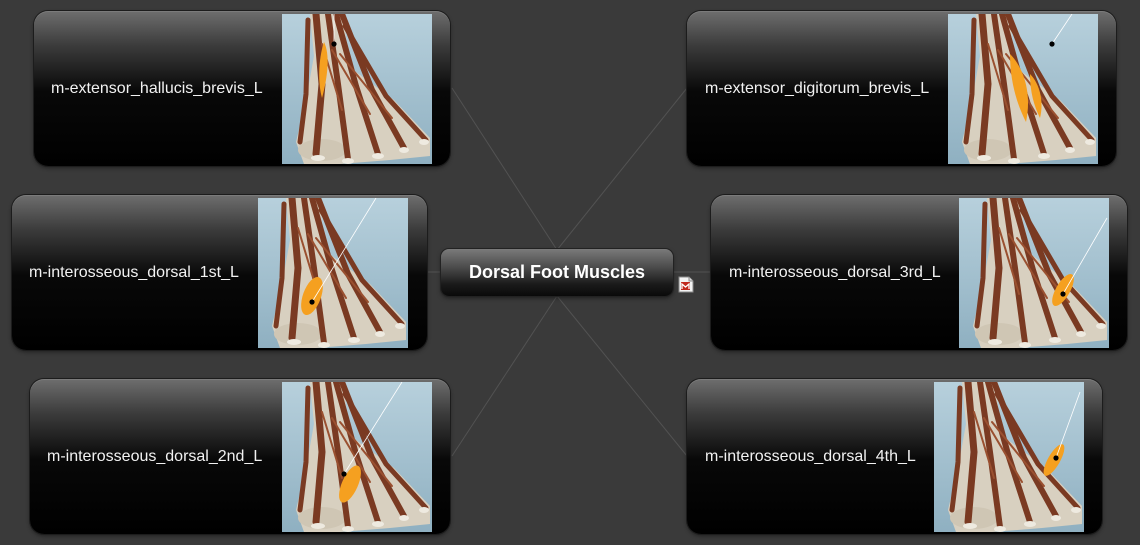  I want to click on topic-node-interosseous-dorsal-2nd: m-interosseous_dorsal_2nd_L, so click(240, 456).